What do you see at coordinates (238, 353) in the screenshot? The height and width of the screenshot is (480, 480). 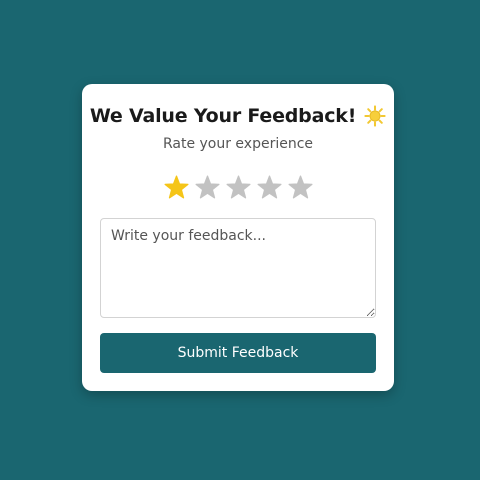 I see `submit-feedback-button: Submit Feedback` at bounding box center [238, 353].